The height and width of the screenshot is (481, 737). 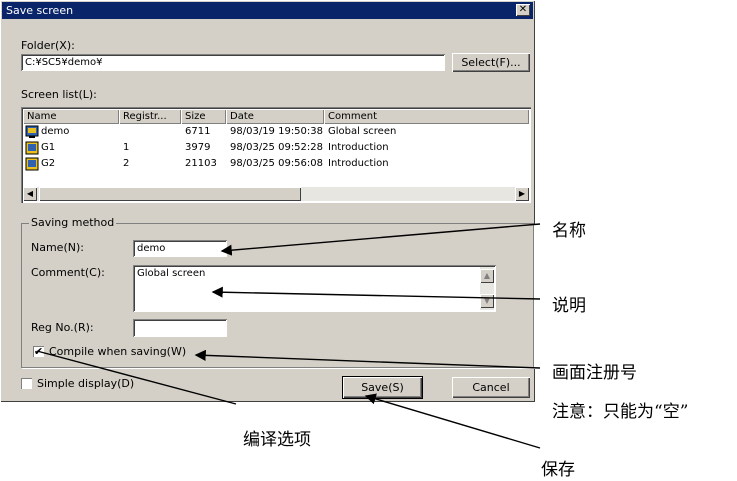 I want to click on annotation-note: 注意：只能为“空”, so click(x=620, y=412).